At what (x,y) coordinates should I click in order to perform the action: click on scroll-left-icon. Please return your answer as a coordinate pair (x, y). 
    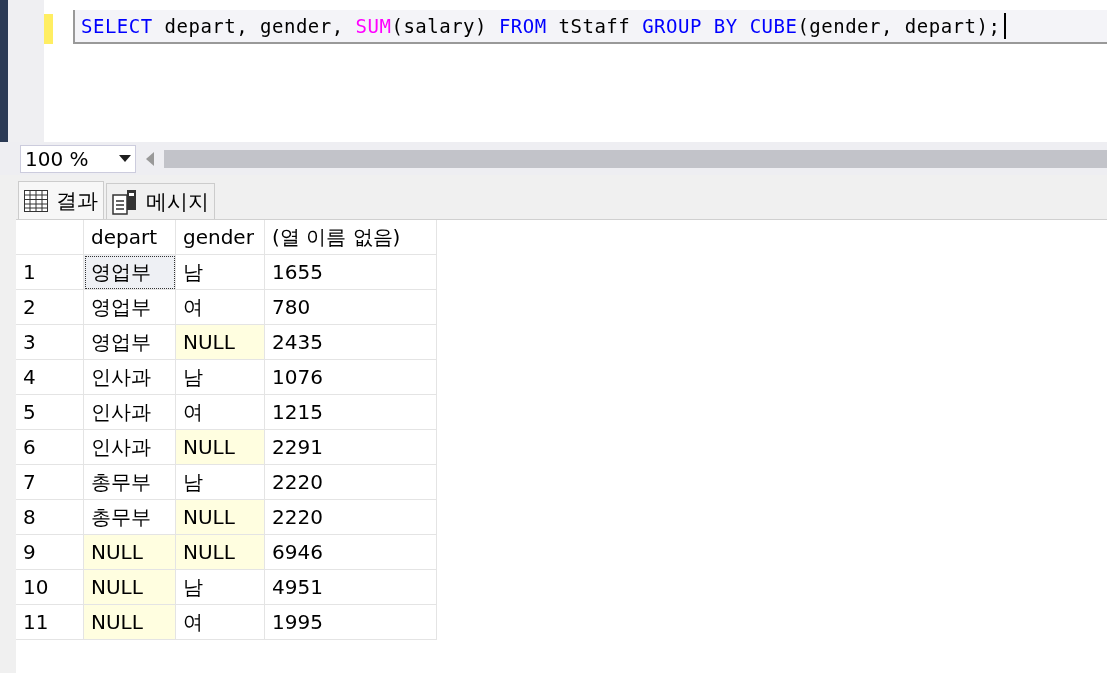
    Looking at the image, I should click on (150, 158).